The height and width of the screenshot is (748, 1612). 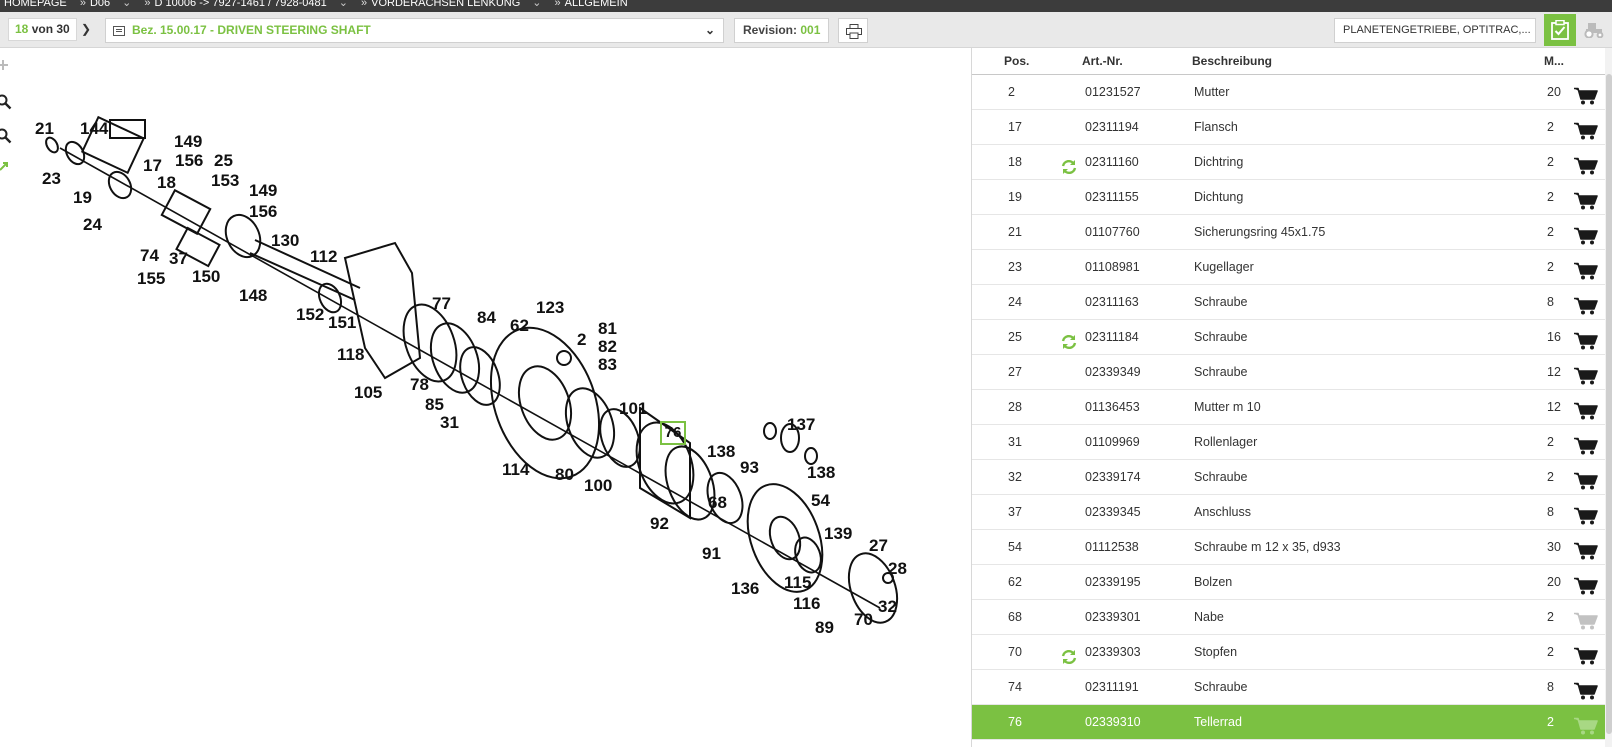 I want to click on callout-label: 93, so click(x=749, y=467).